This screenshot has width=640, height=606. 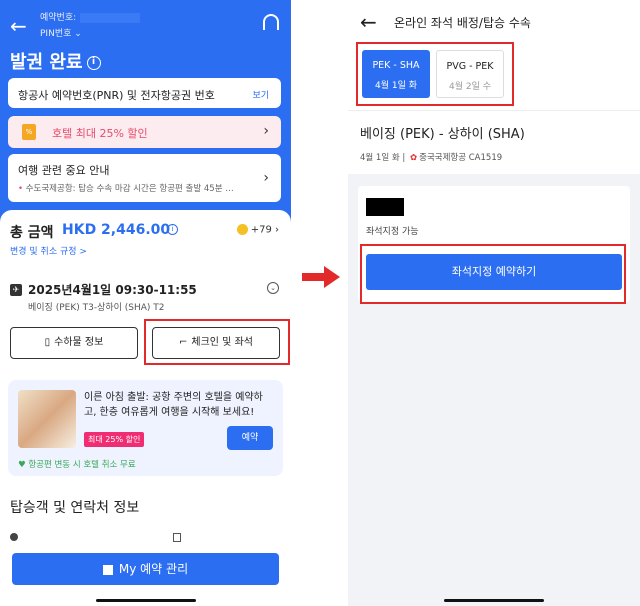 What do you see at coordinates (77, 465) in the screenshot?
I see `free-cancel-note: ♥ 항공편 변동 시 호텔 취소 무료` at bounding box center [77, 465].